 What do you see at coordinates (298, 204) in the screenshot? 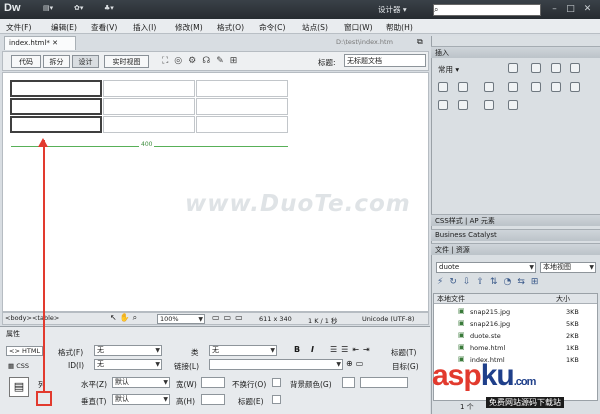
I see `watermark: www.DuoTe.com` at bounding box center [298, 204].